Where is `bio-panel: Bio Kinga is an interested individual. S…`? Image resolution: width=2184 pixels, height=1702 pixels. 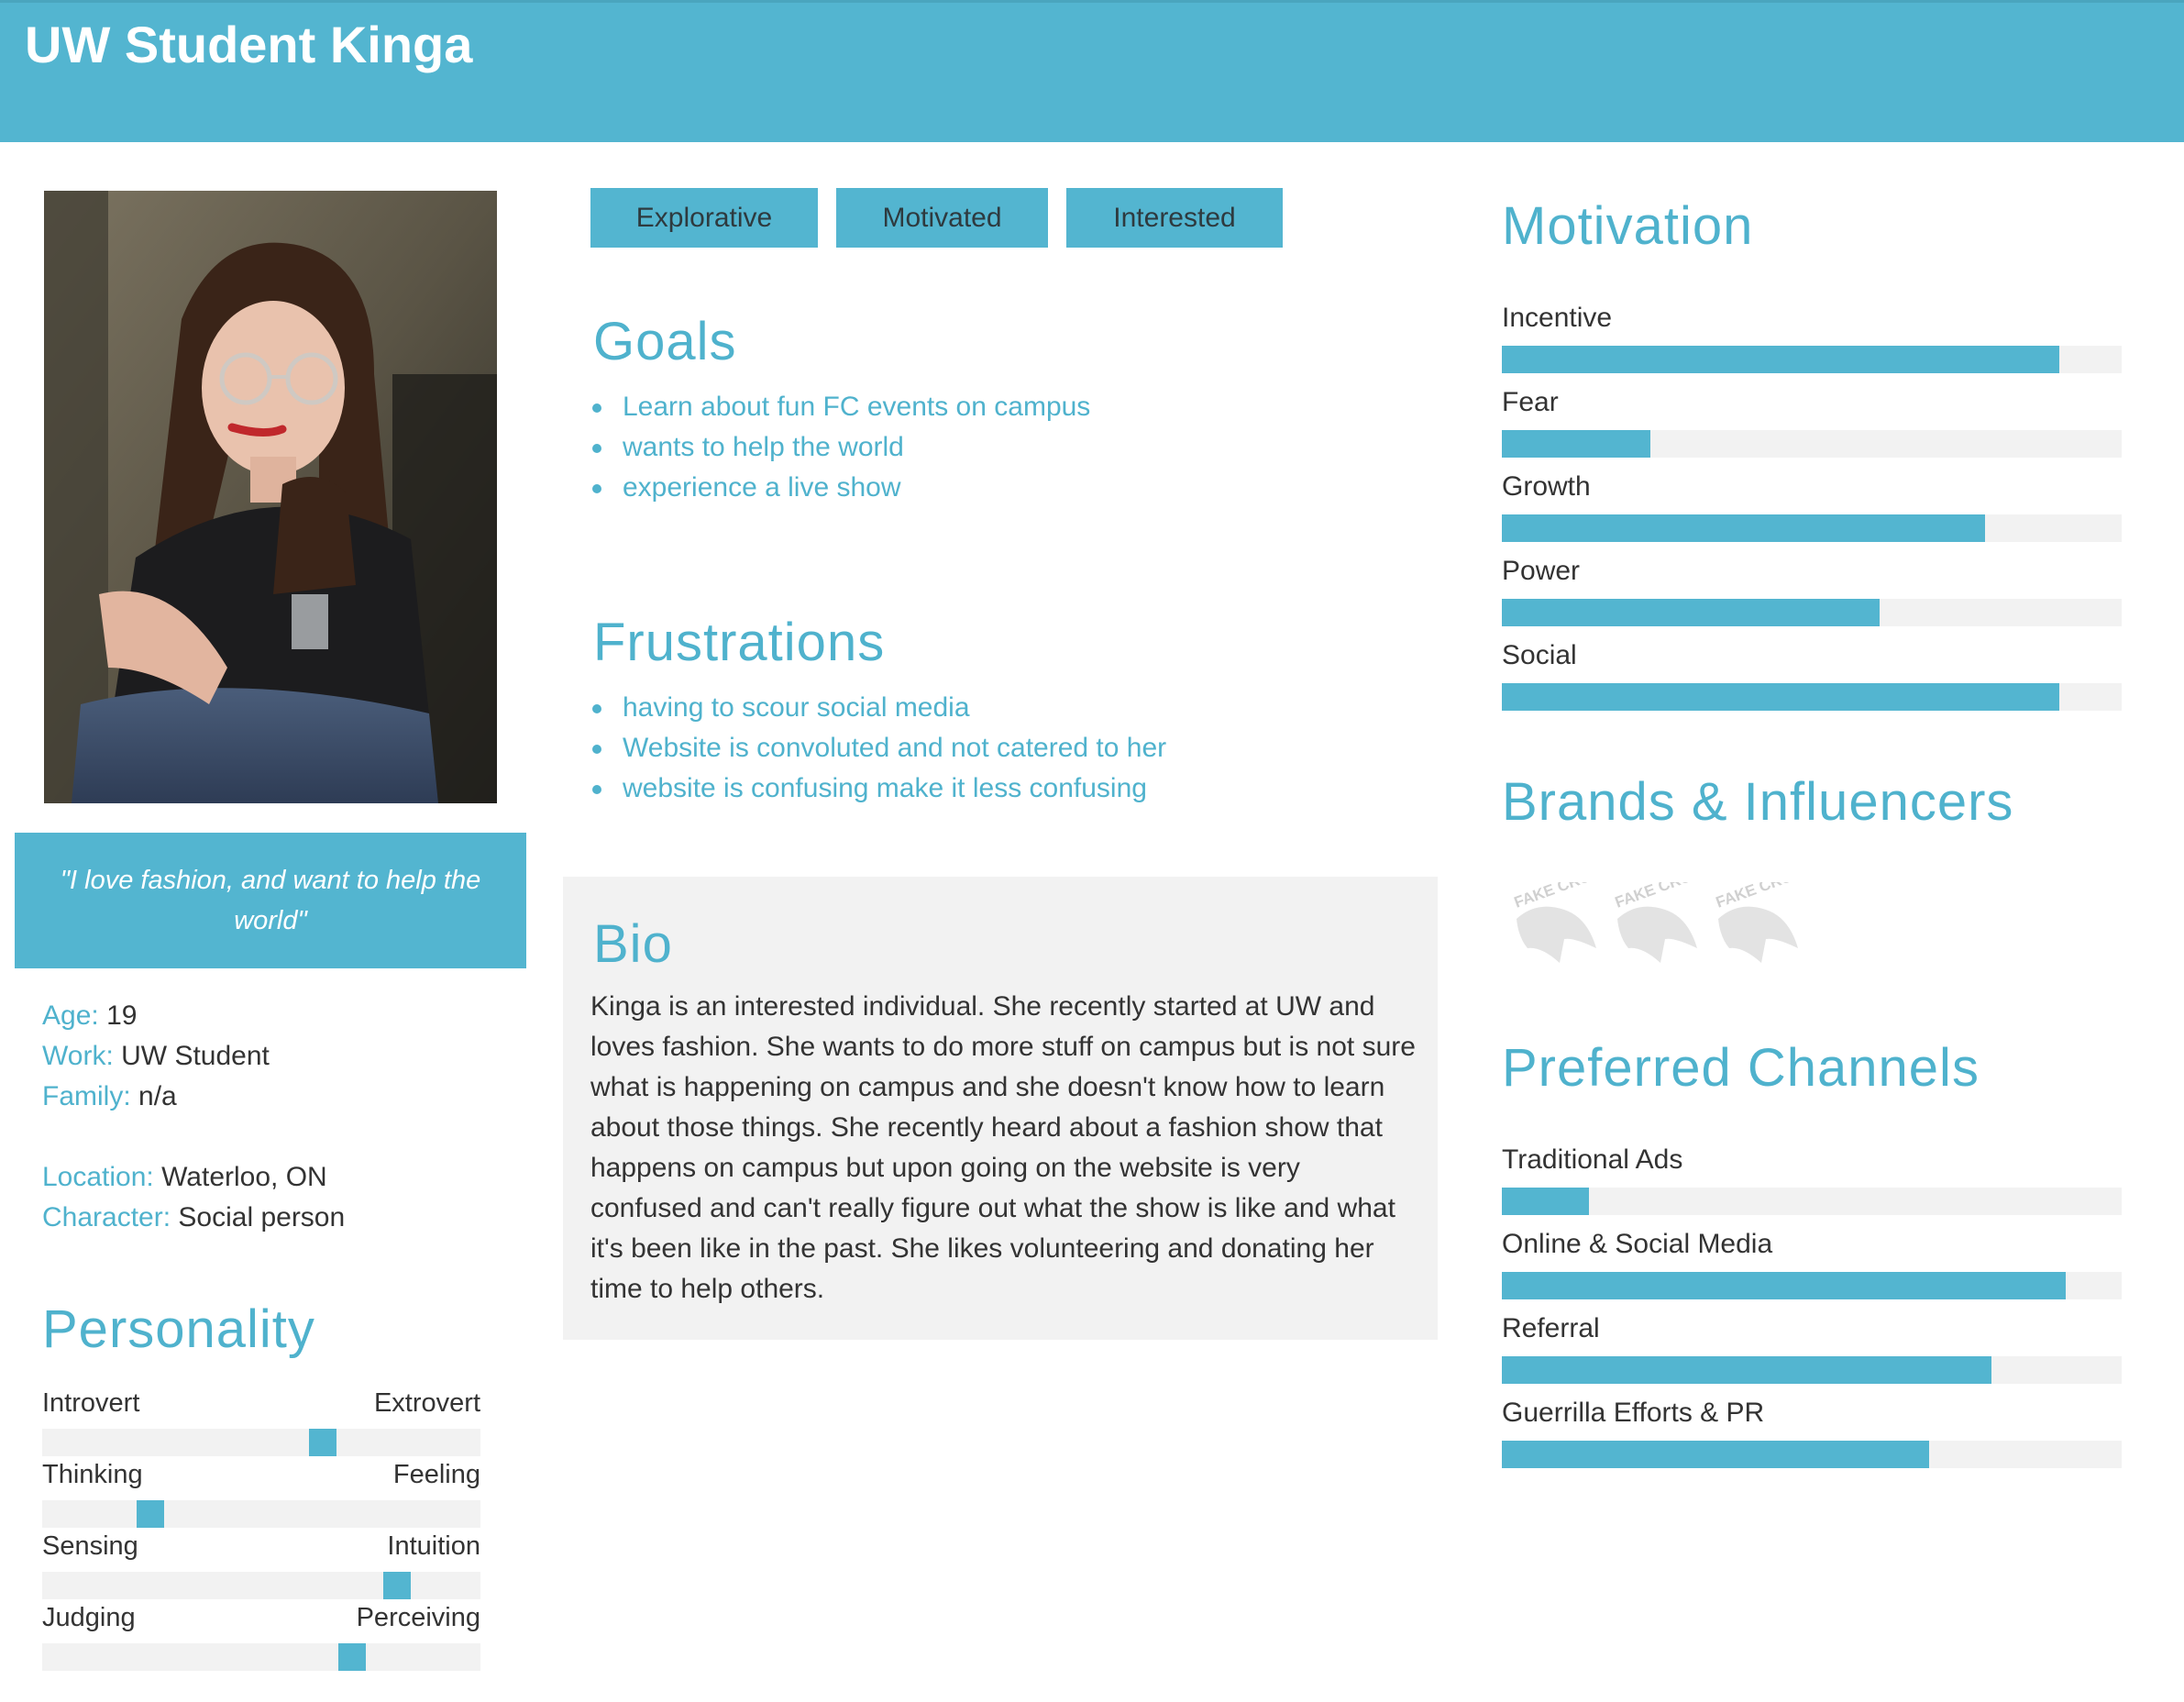 bio-panel: Bio Kinga is an interested individual. S… is located at coordinates (1000, 1108).